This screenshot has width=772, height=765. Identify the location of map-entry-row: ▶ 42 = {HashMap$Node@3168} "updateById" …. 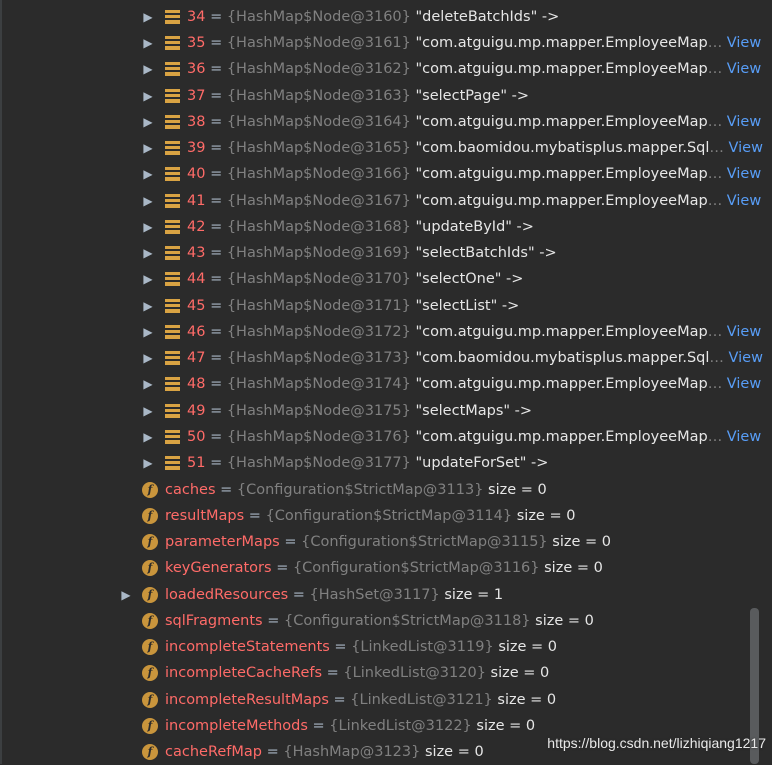
(386, 227).